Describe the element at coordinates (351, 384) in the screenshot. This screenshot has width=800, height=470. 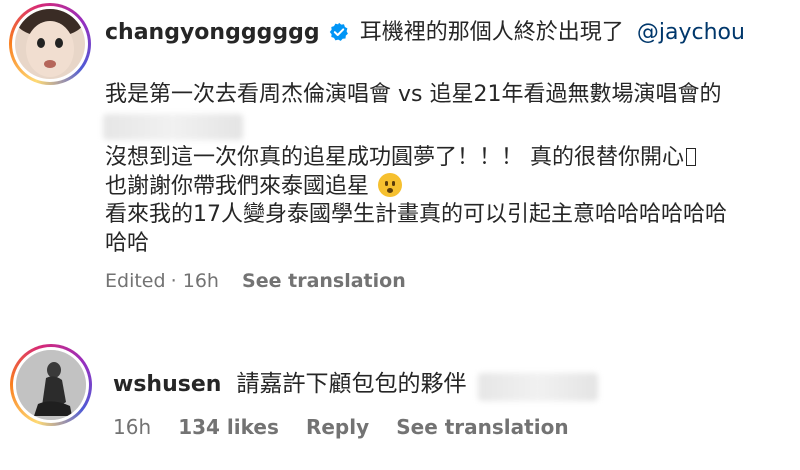
I see `comment2-text: 請嘉許下顧包包的夥伴` at that location.